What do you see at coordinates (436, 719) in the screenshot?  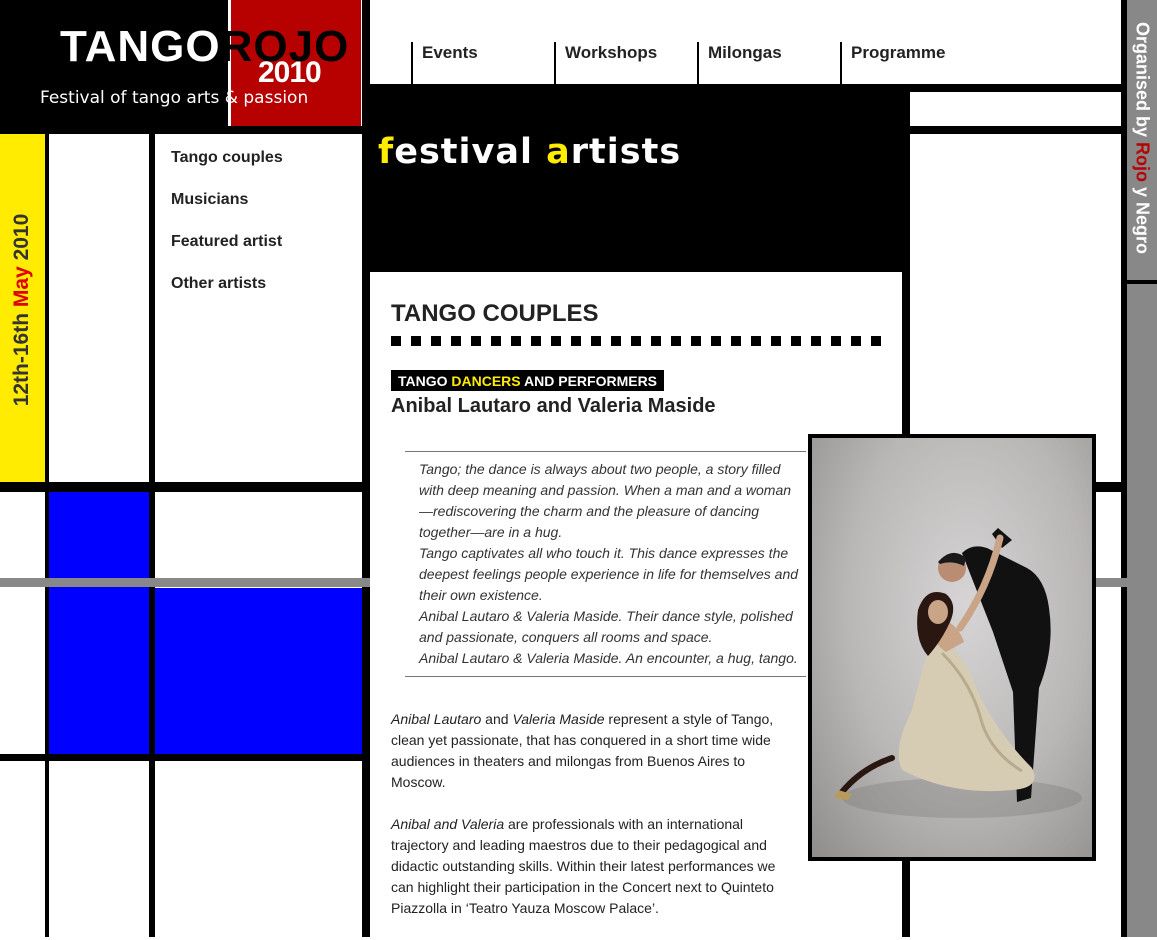 I see `name-anibal: Anibal Lautaro` at bounding box center [436, 719].